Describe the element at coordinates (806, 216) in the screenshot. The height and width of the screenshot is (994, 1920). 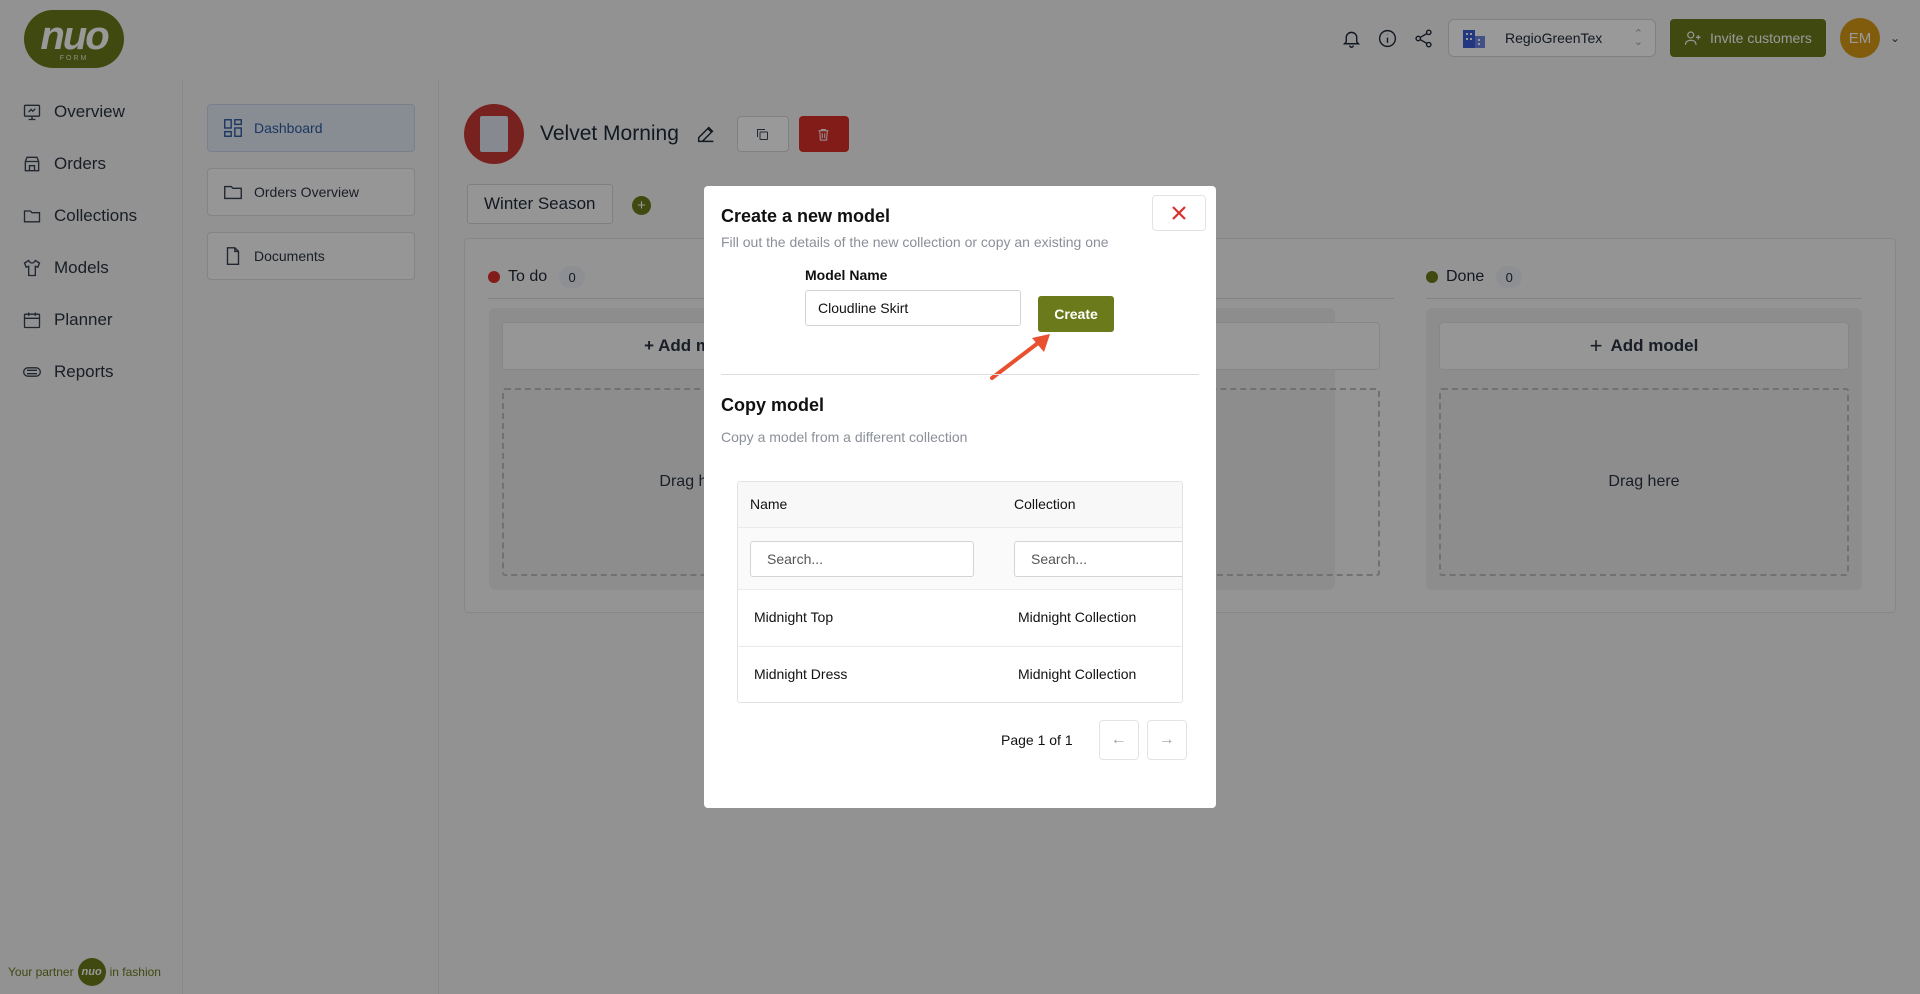
I see `modal-title: Create a new model` at that location.